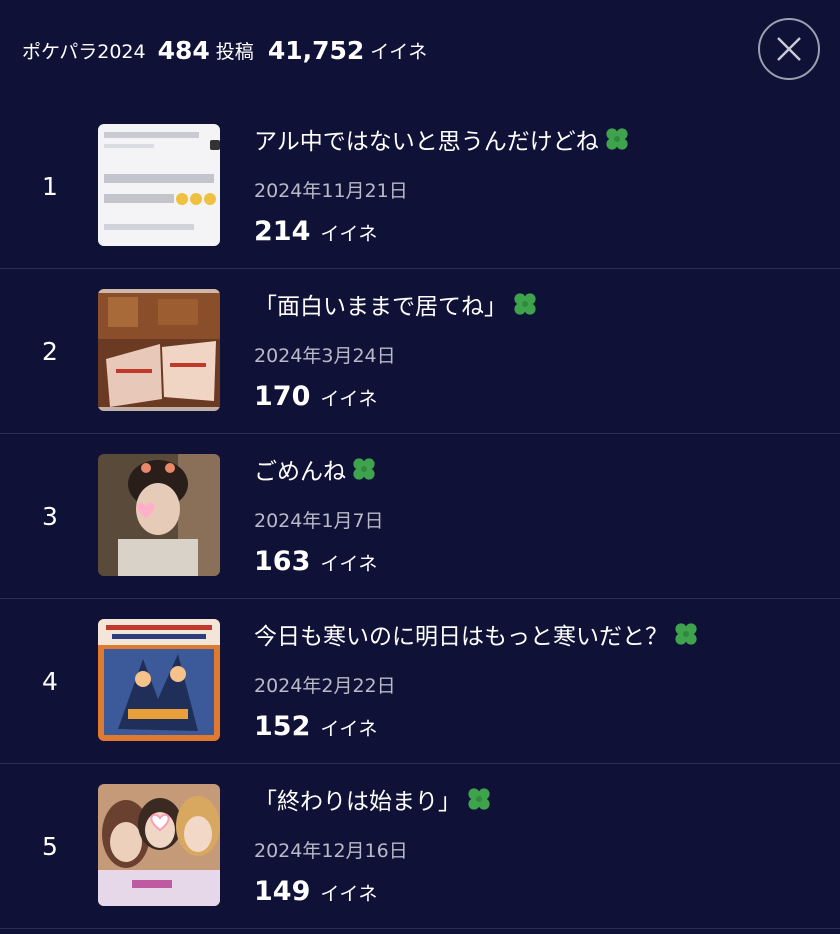 Image resolution: width=840 pixels, height=934 pixels. I want to click on likes-count: 163 イイネ, so click(315, 561).